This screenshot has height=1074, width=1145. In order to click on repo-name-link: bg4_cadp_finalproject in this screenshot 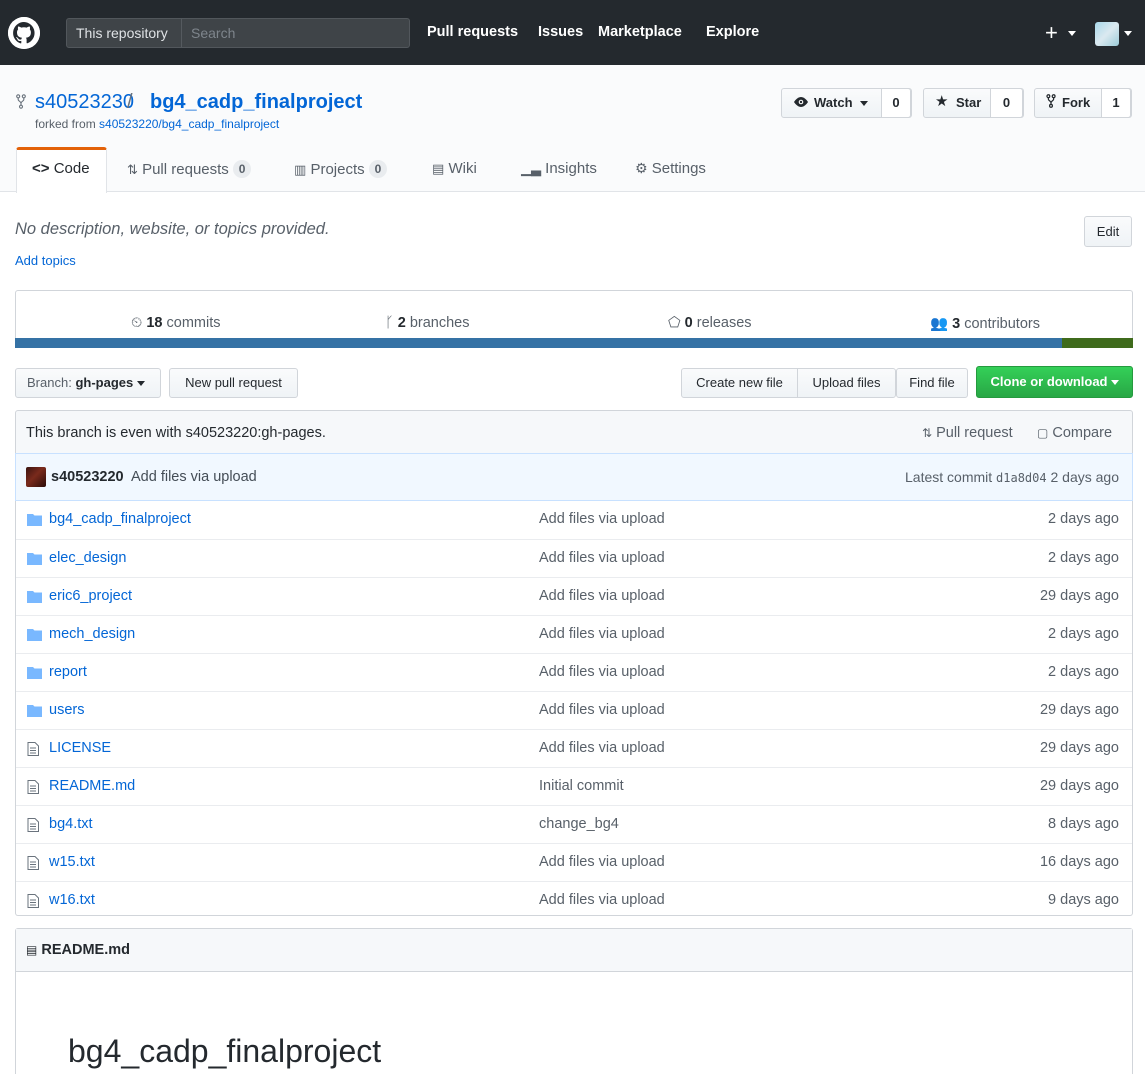, I will do `click(256, 102)`.